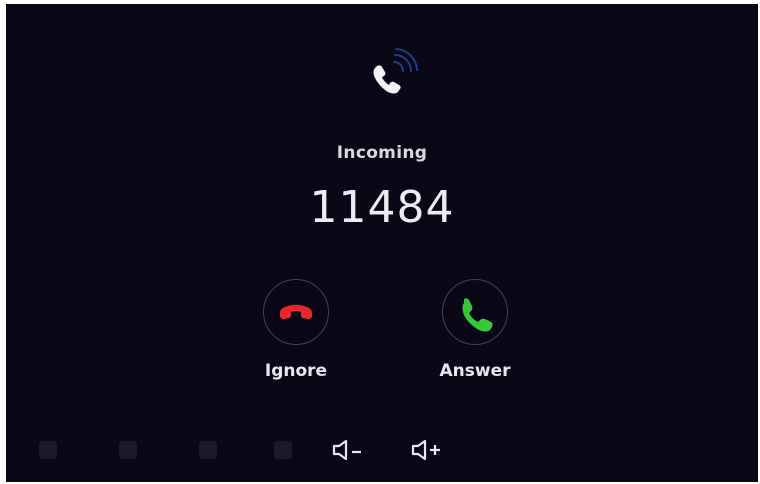 The height and width of the screenshot is (484, 760). Describe the element at coordinates (296, 371) in the screenshot. I see `ignore-label: Ignore` at that location.